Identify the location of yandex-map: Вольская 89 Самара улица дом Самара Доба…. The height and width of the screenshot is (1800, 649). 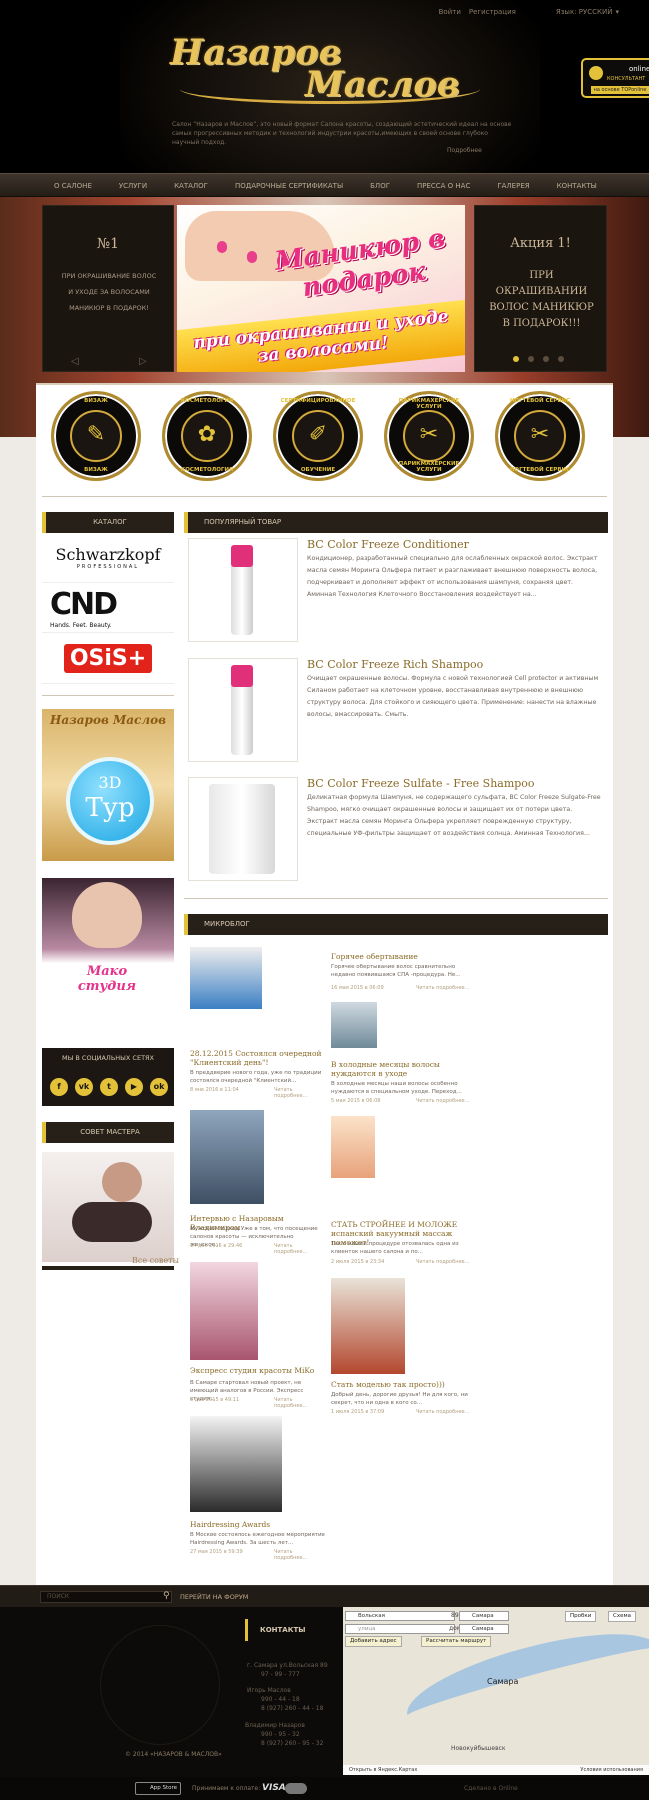
(496, 1691).